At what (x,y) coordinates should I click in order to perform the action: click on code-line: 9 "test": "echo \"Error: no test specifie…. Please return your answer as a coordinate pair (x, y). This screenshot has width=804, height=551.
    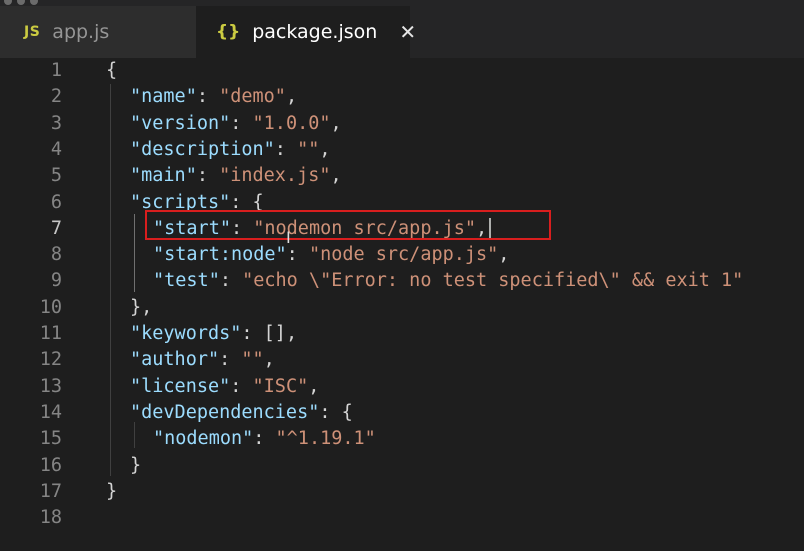
    Looking at the image, I should click on (402, 281).